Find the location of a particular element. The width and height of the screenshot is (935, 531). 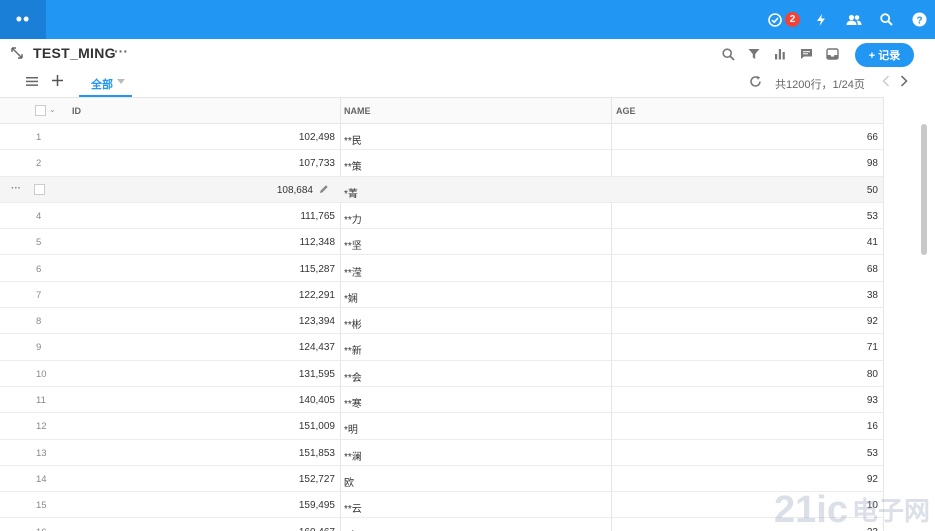

table-row: 14 152,727 欧 92 is located at coordinates (441, 479).